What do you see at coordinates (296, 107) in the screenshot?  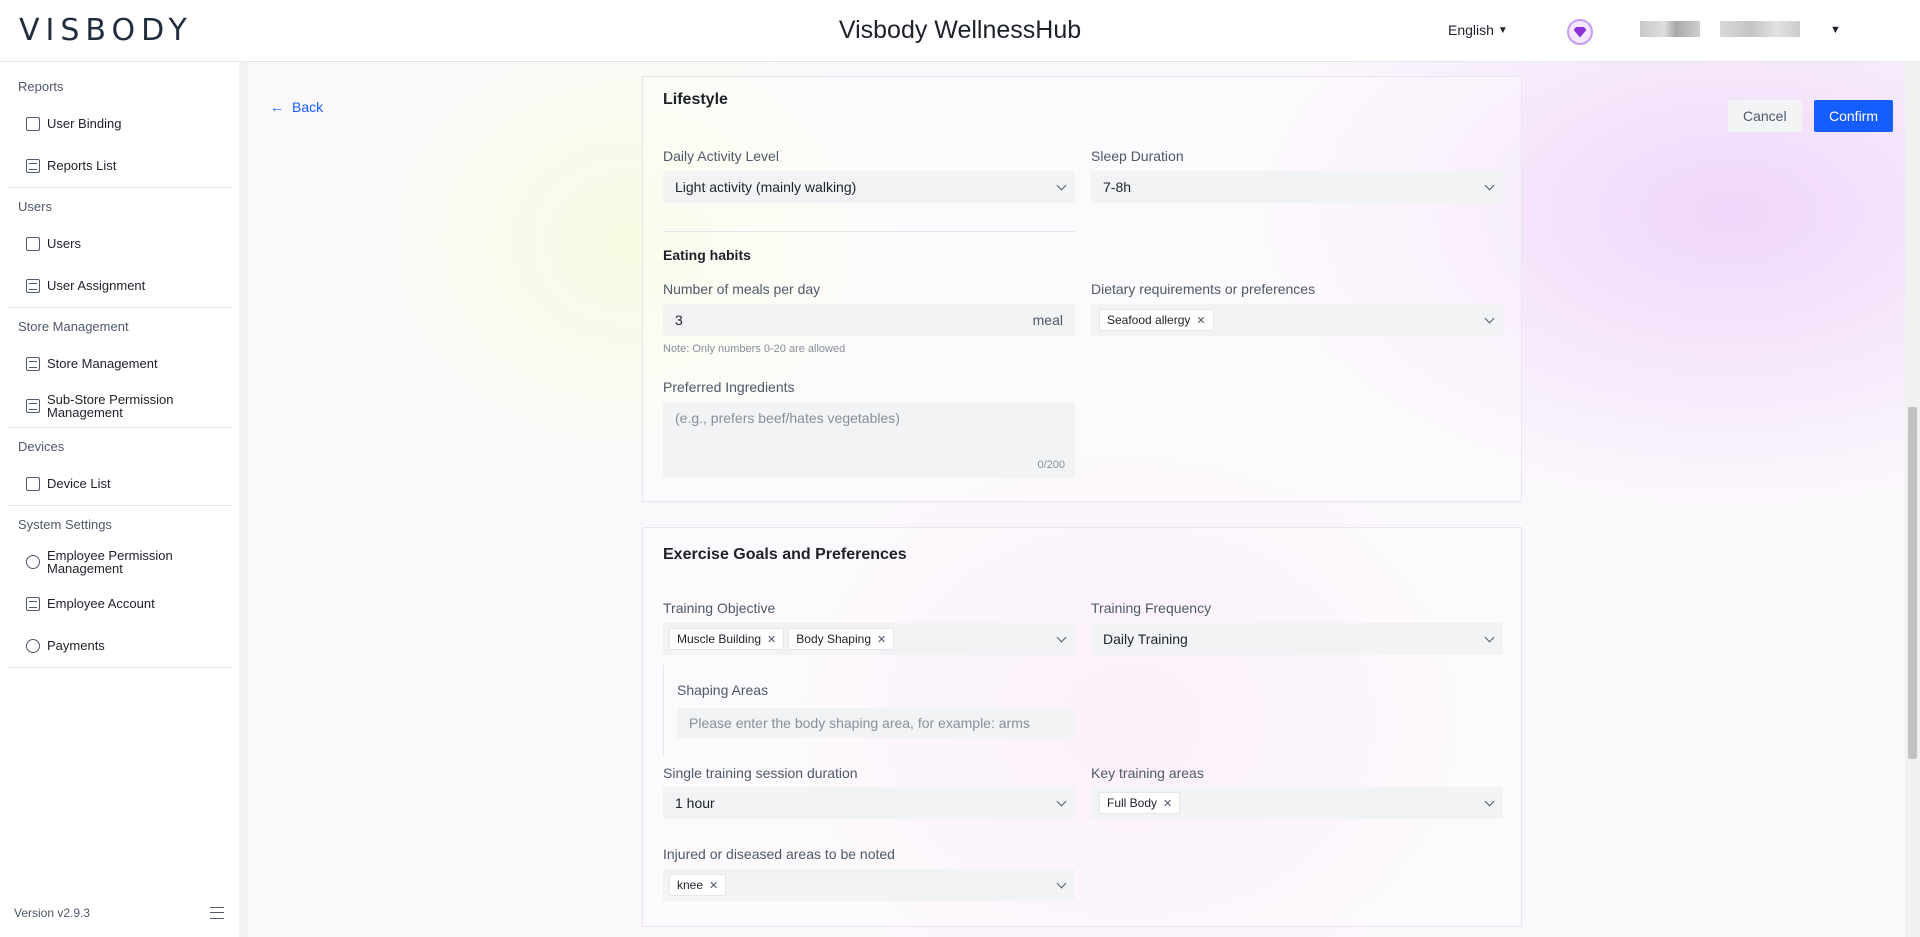 I see `back-link: ← Back` at bounding box center [296, 107].